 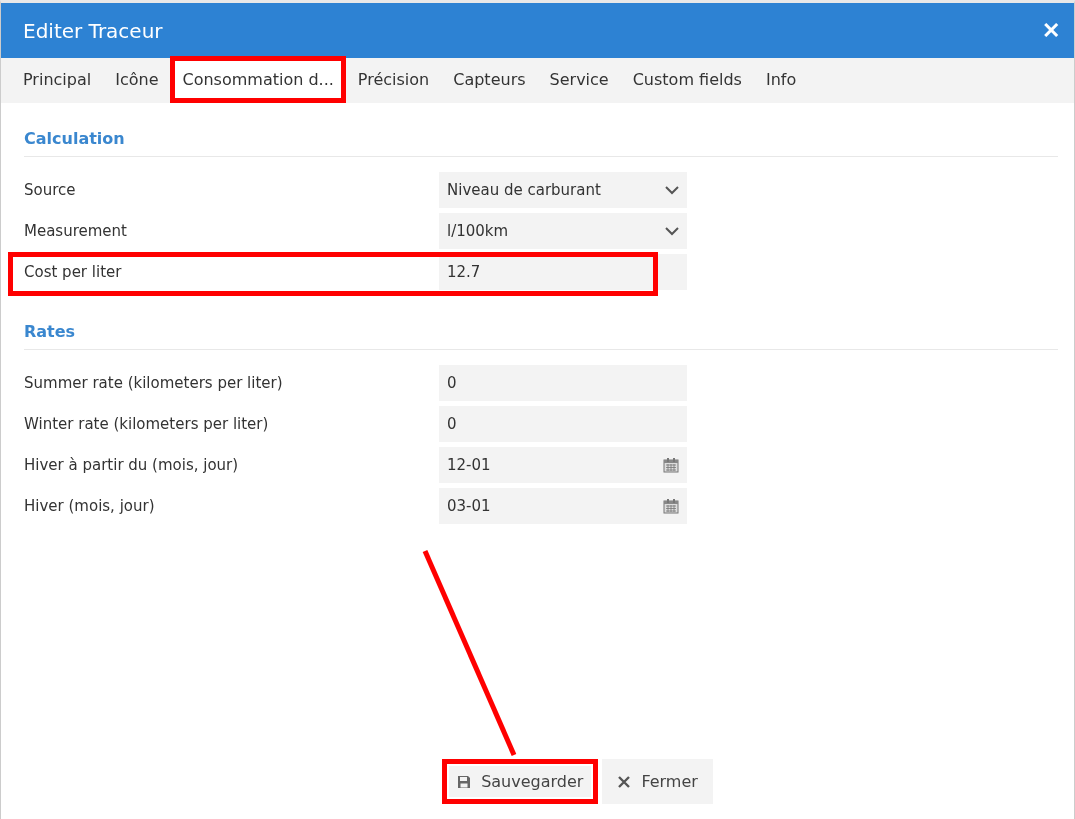 What do you see at coordinates (1051, 30) in the screenshot?
I see `close-button: ✕` at bounding box center [1051, 30].